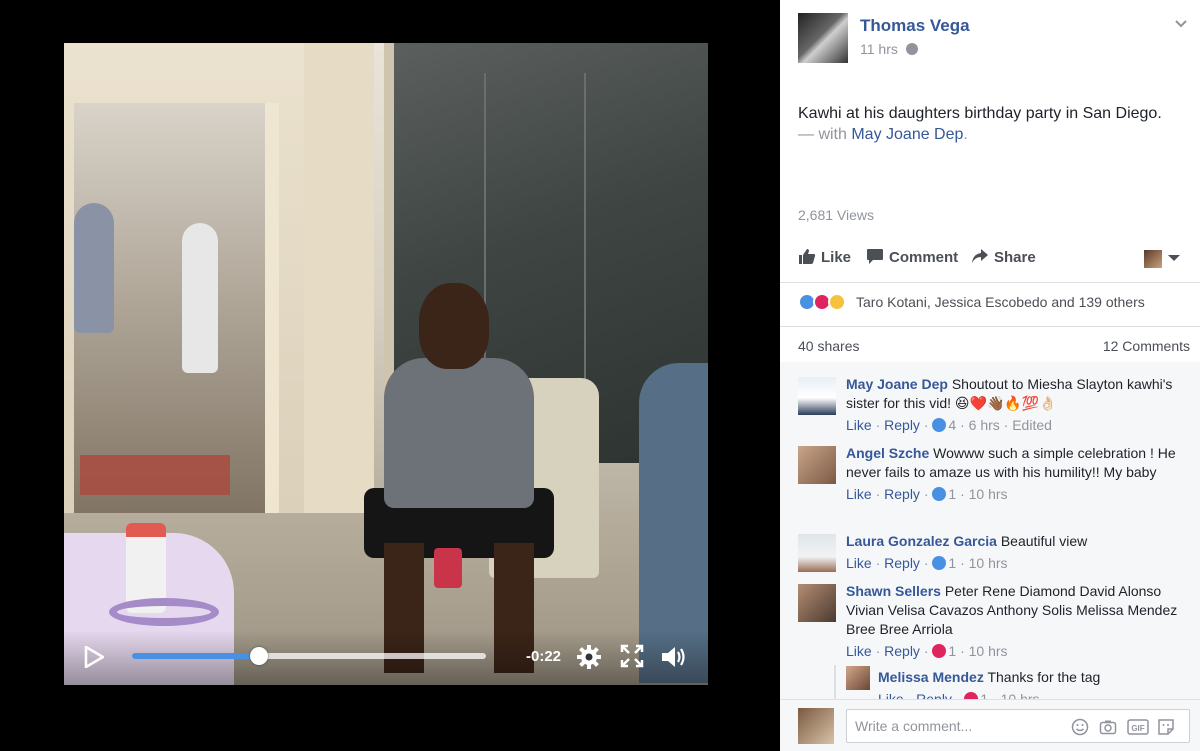  What do you see at coordinates (984, 425) in the screenshot?
I see `comment-time: 6 hrs` at bounding box center [984, 425].